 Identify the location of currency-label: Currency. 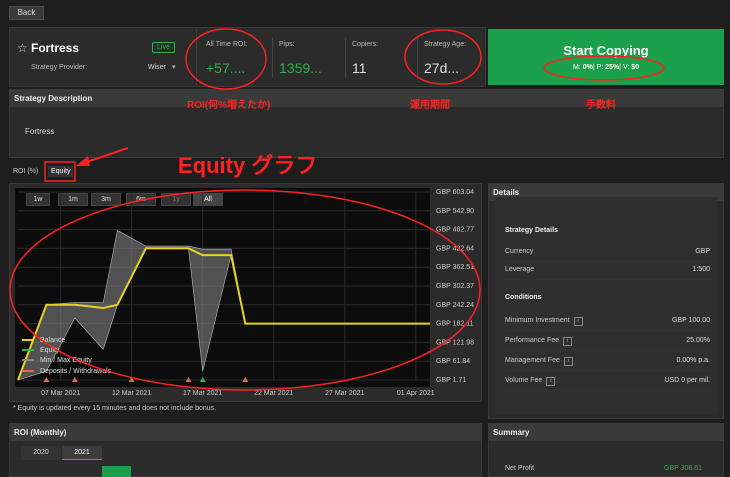
(519, 251).